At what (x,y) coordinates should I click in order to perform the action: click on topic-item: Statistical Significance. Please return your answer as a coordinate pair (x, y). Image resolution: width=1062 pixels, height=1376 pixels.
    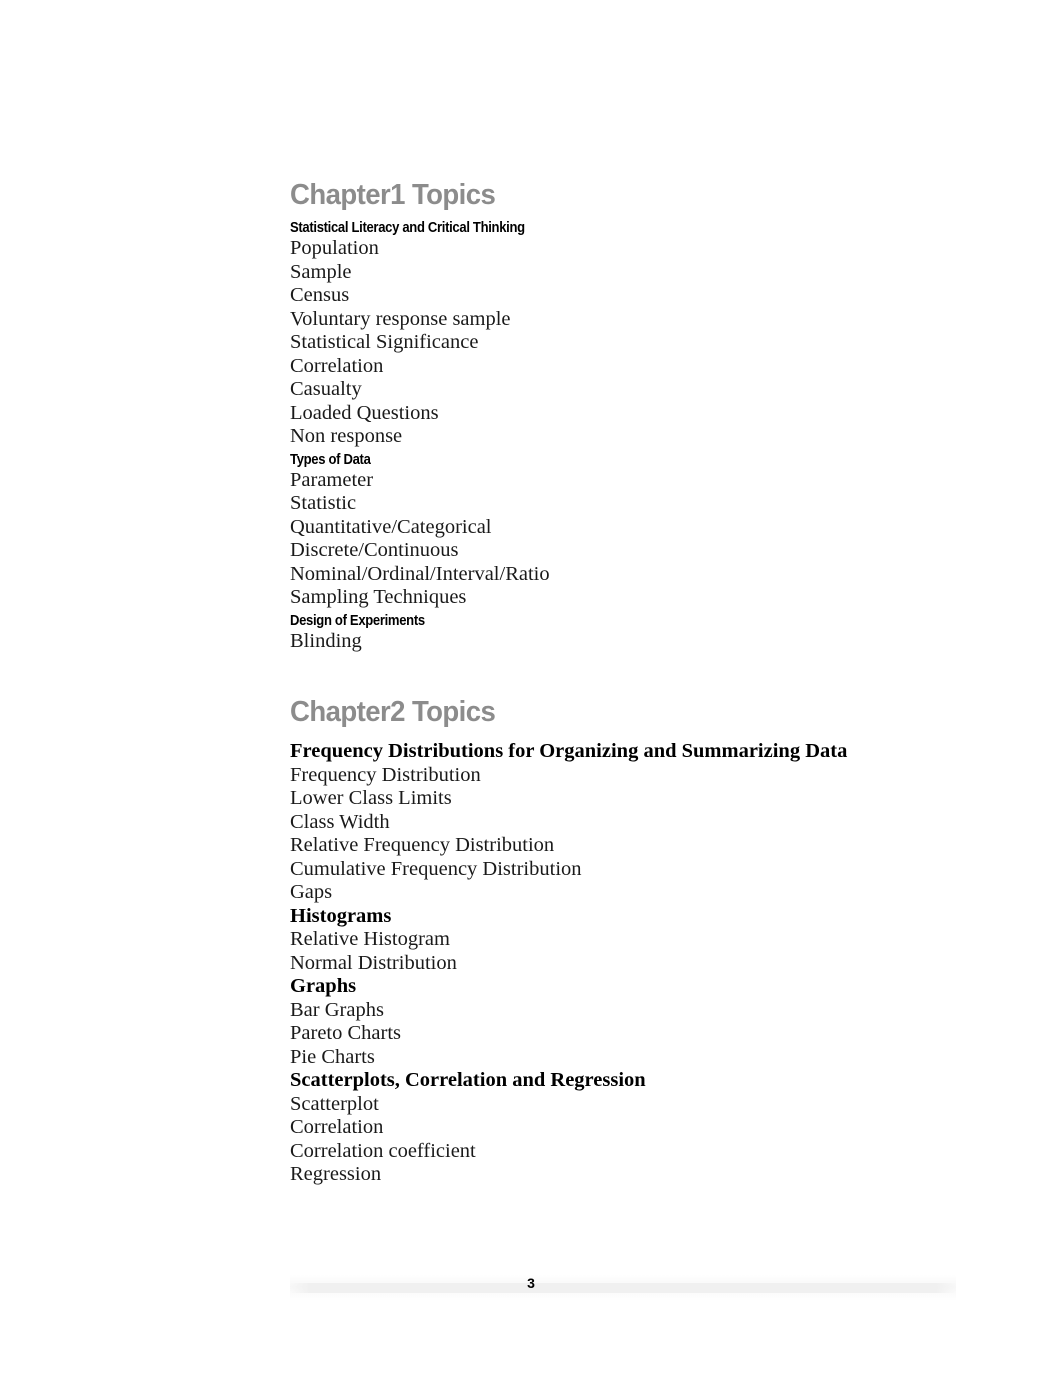
    Looking at the image, I should click on (384, 342).